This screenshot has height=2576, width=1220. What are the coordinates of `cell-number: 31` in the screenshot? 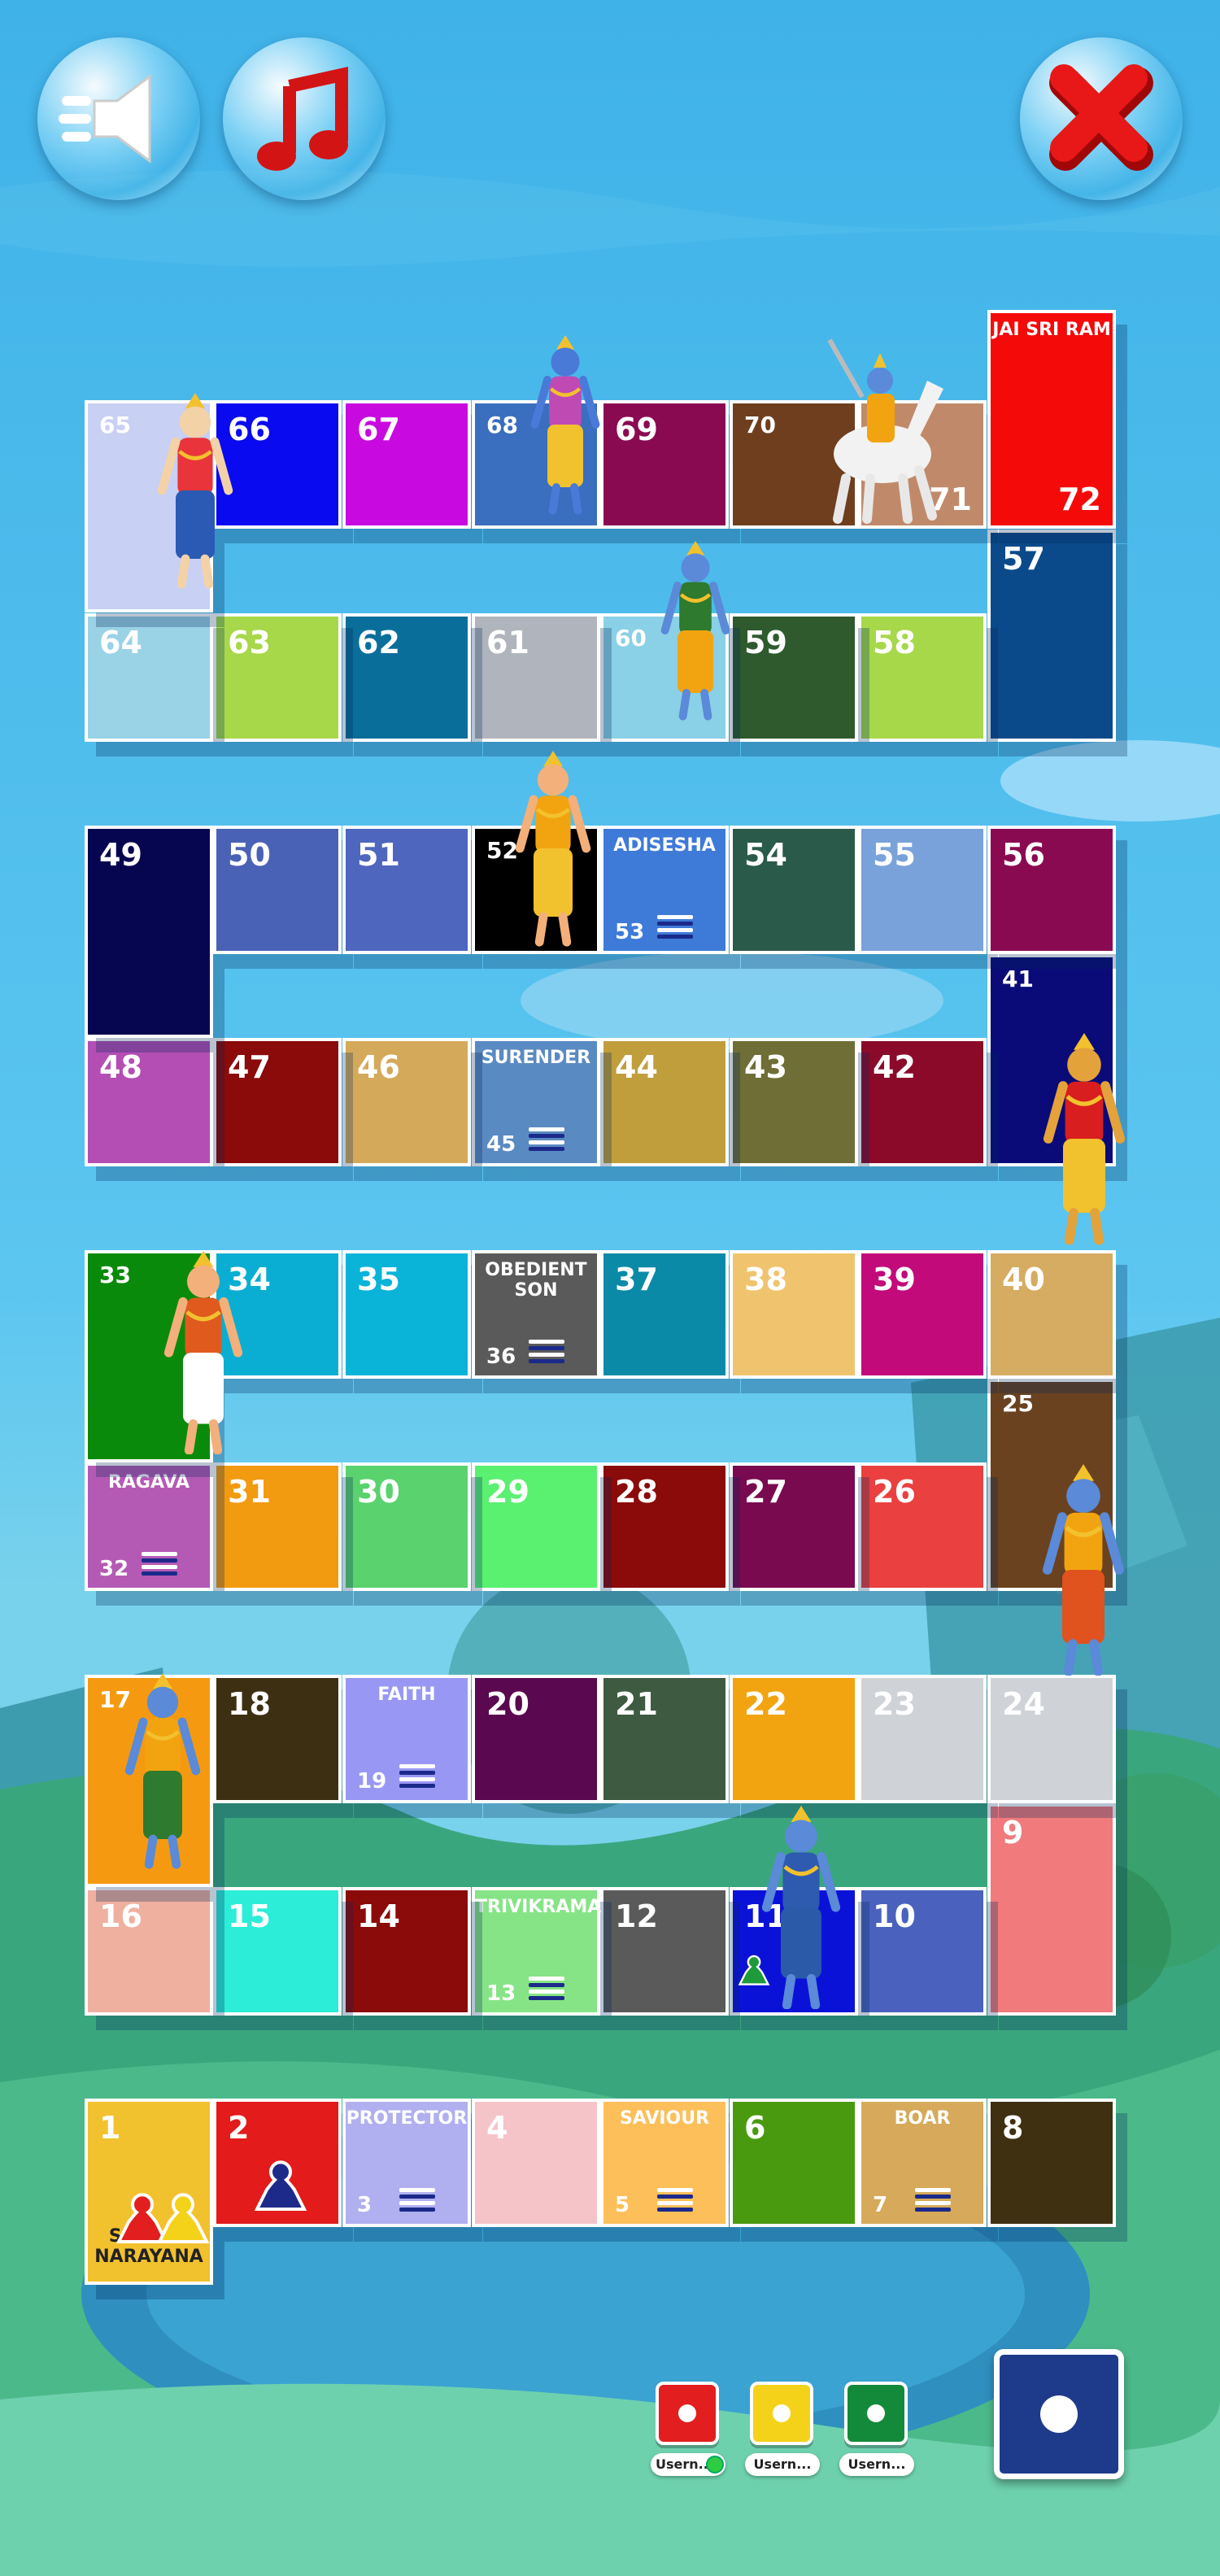 It's located at (250, 1492).